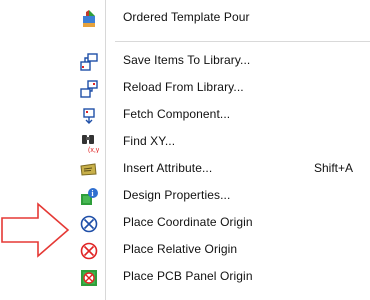 The width and height of the screenshot is (370, 300). Describe the element at coordinates (221, 169) in the screenshot. I see `menu-item-insert-attribute: Insert Attribute... Shift+A` at that location.